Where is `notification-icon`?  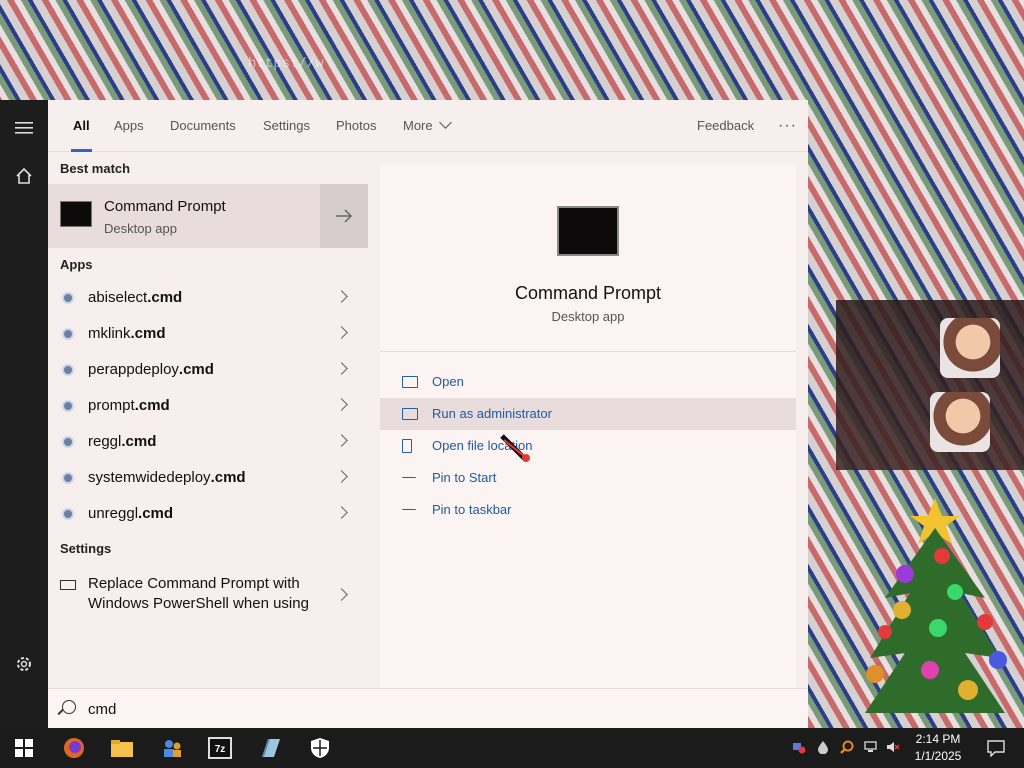
notification-icon is located at coordinates (996, 748).